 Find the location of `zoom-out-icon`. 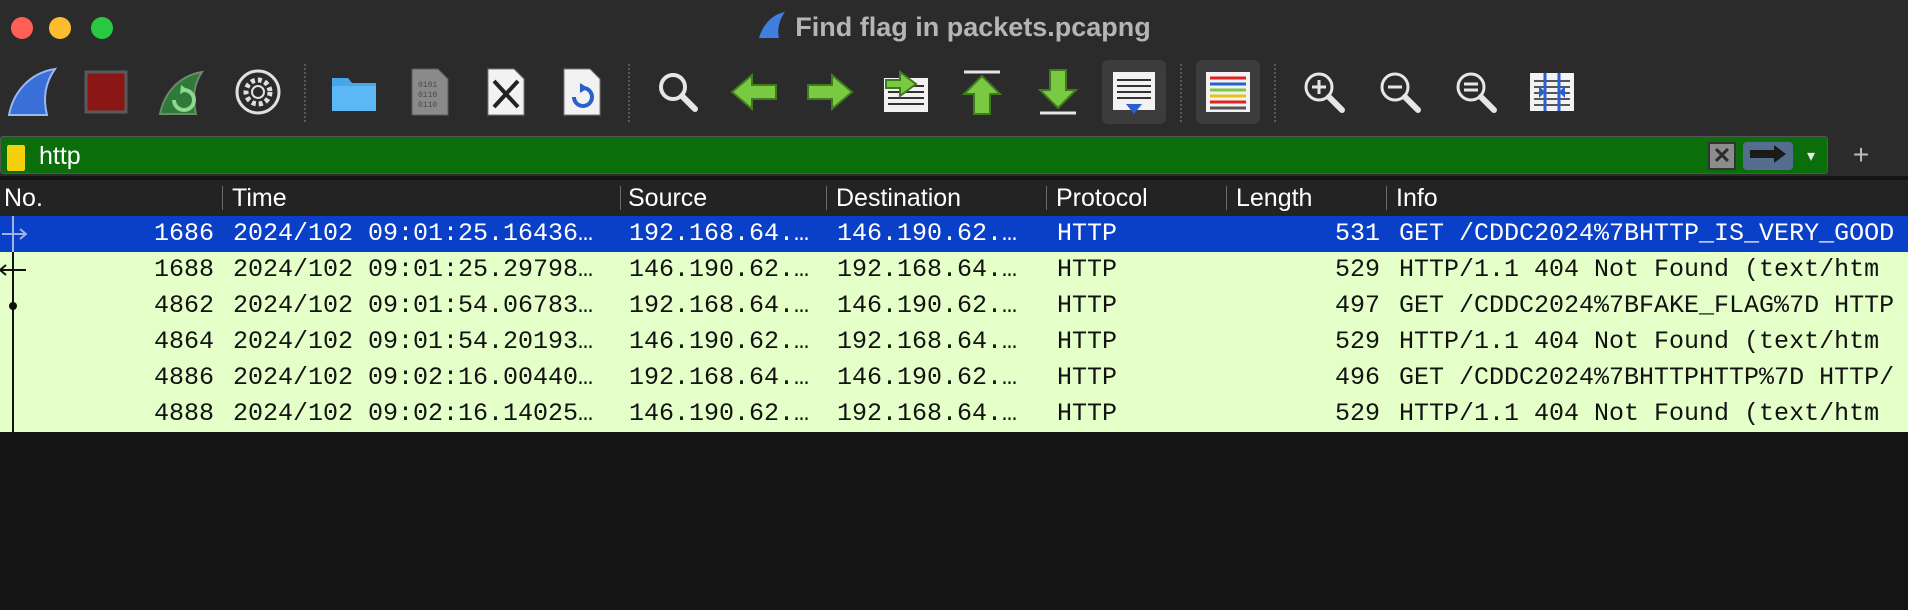

zoom-out-icon is located at coordinates (1400, 92).